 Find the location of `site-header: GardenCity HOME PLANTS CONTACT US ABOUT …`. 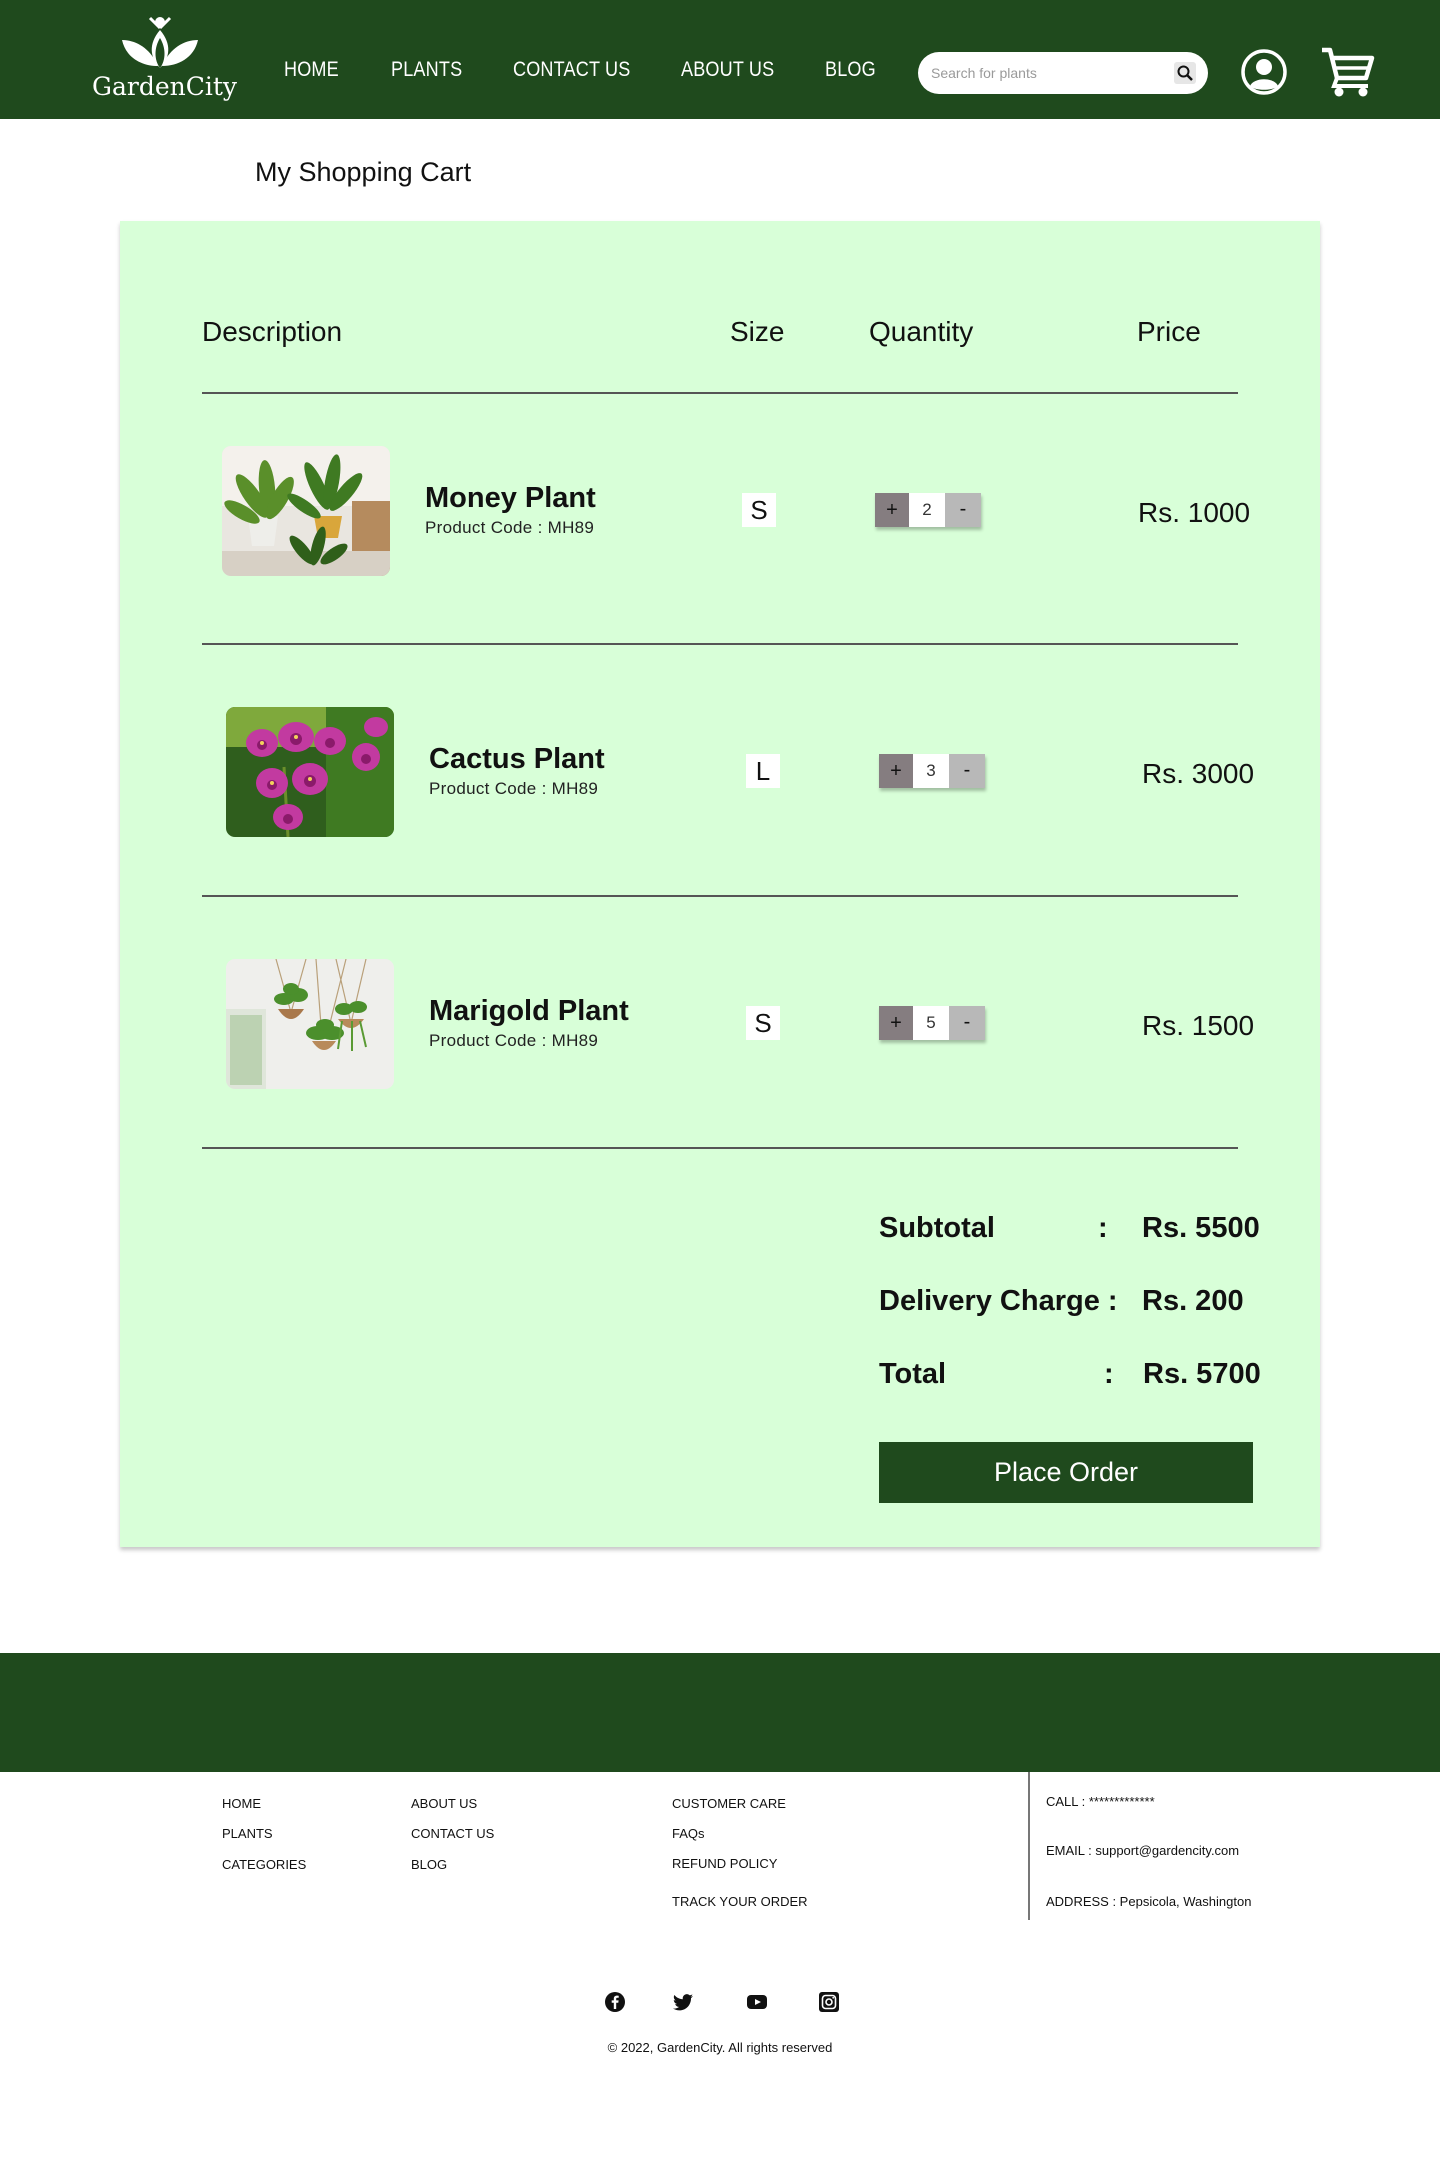

site-header: GardenCity HOME PLANTS CONTACT US ABOUT … is located at coordinates (720, 59).